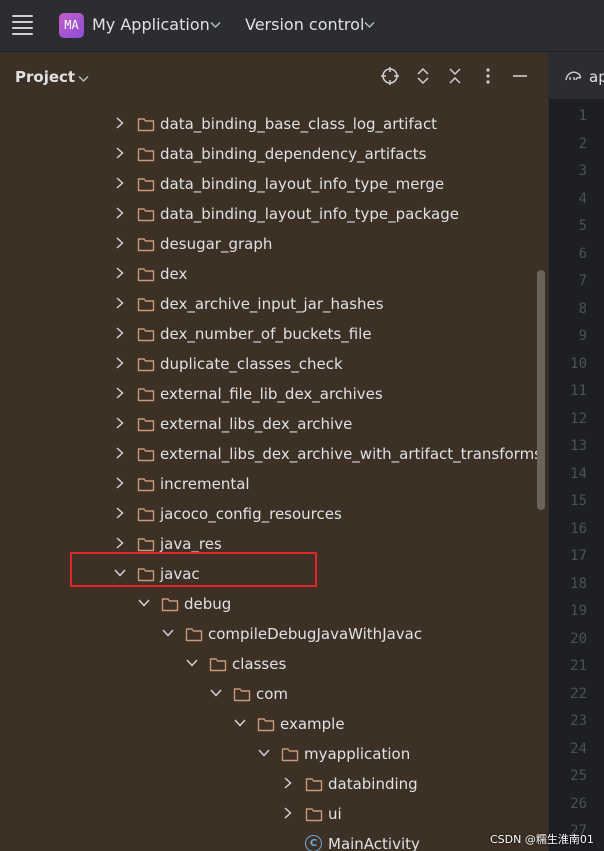 Image resolution: width=604 pixels, height=851 pixels. Describe the element at coordinates (578, 721) in the screenshot. I see `line-number: 23` at that location.